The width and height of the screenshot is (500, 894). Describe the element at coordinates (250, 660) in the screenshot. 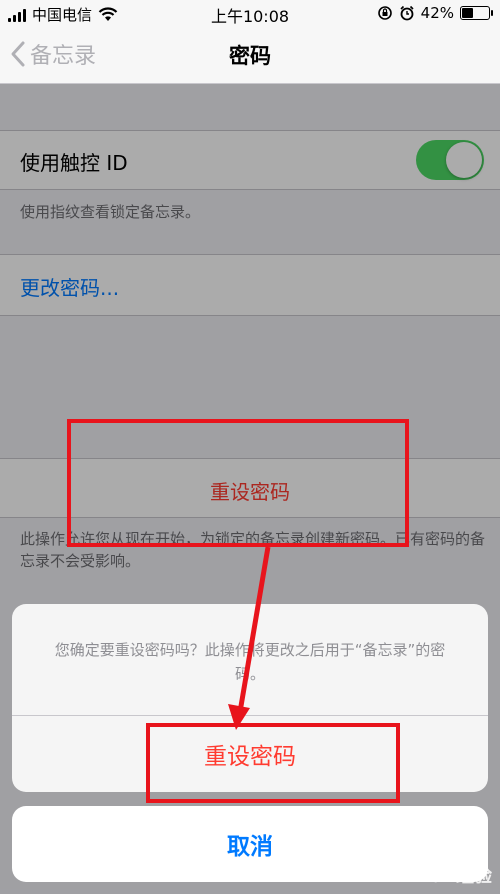

I see `action-sheet-message: 您确定要重设密码吗？此操作将更改之后用于“备忘录”的密码。` at that location.